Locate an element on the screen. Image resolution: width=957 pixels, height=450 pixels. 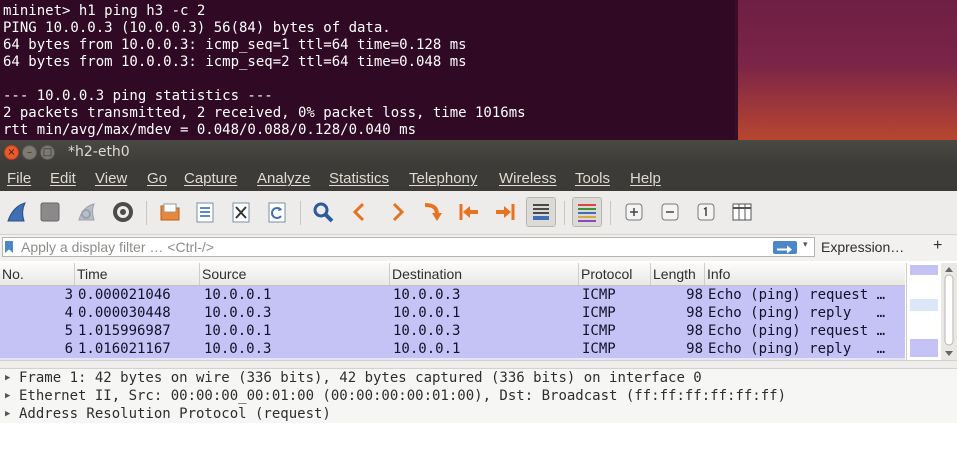
detail-row-arp: ▶ Address Resolution Protocol (request) is located at coordinates (478, 414).